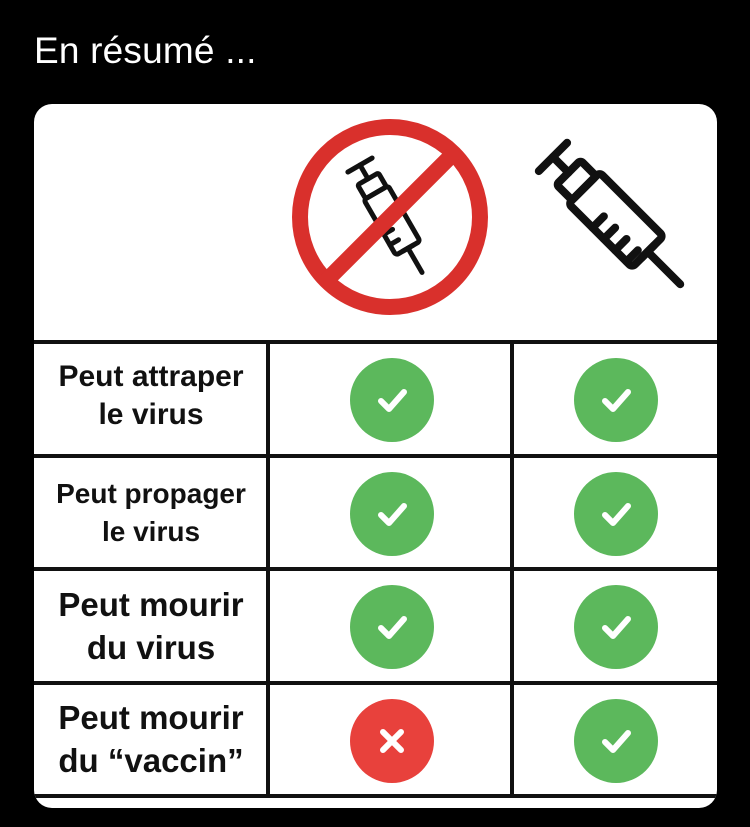 The height and width of the screenshot is (827, 750). I want to click on row-label: Peut attraper le virus, so click(151, 395).